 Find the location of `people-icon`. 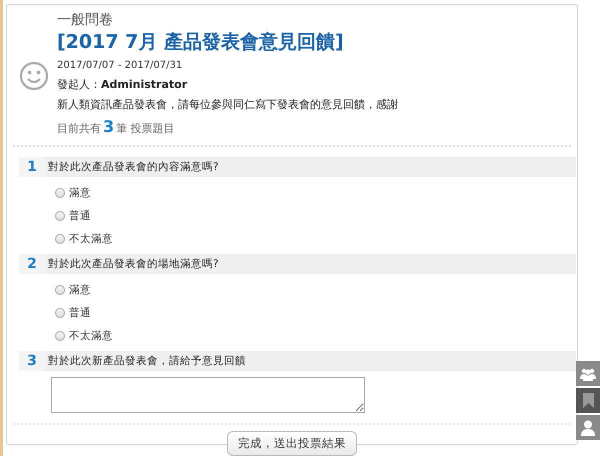

people-icon is located at coordinates (588, 373).